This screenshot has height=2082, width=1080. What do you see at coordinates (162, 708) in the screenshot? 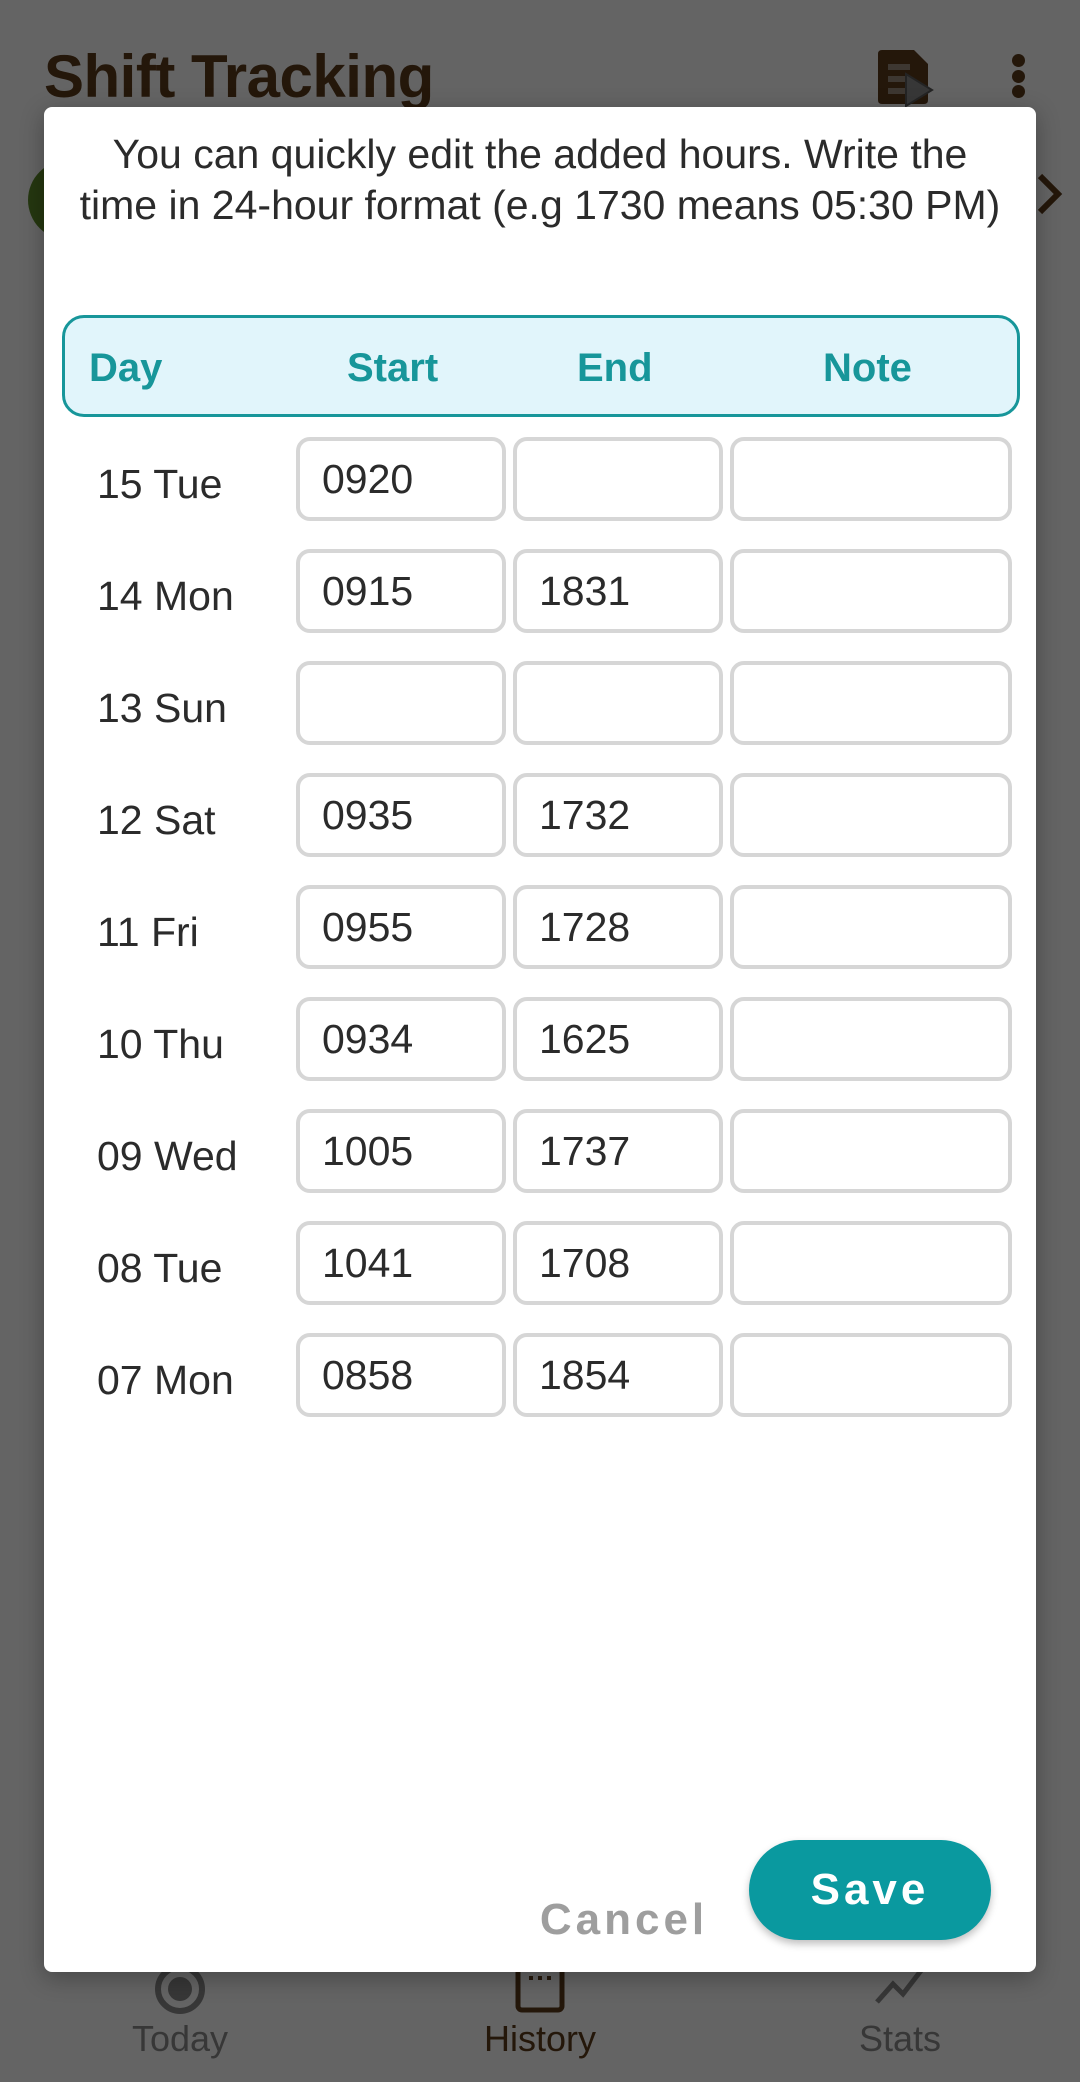
I see `day-label: 13 Sun` at bounding box center [162, 708].